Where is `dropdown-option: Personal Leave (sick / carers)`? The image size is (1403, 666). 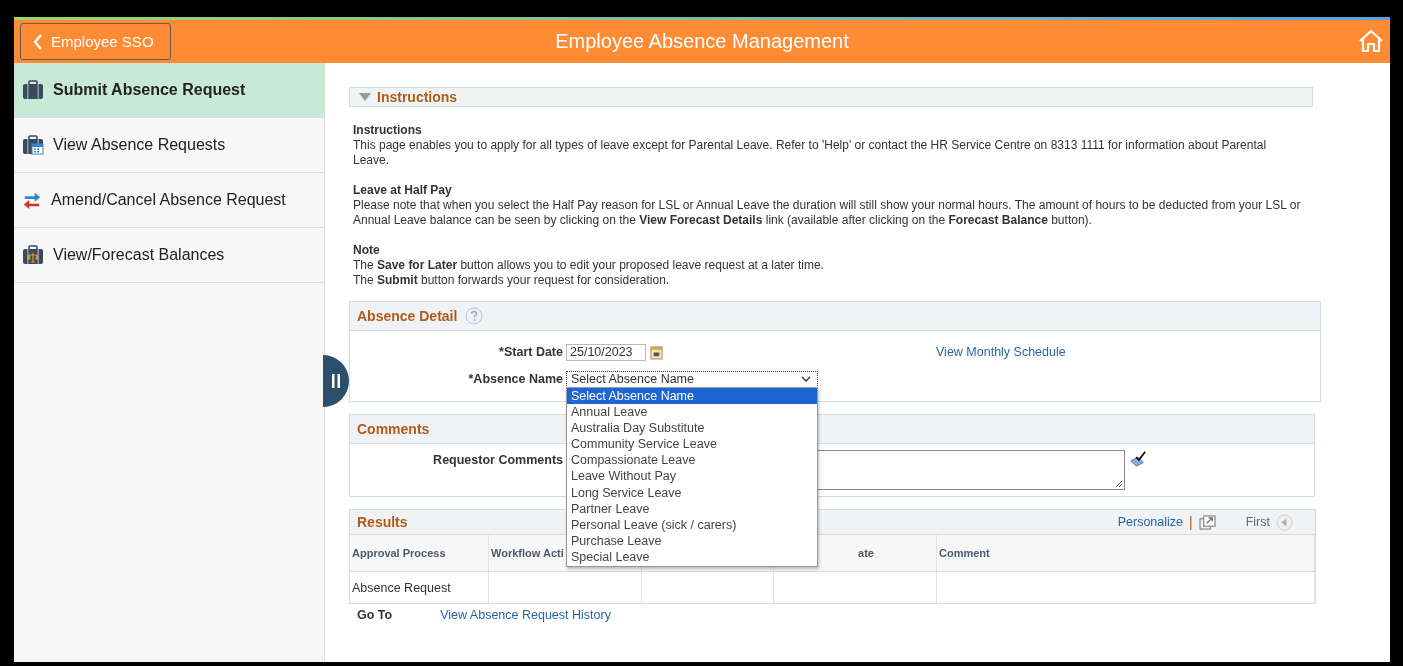
dropdown-option: Personal Leave (sick / carers) is located at coordinates (692, 525).